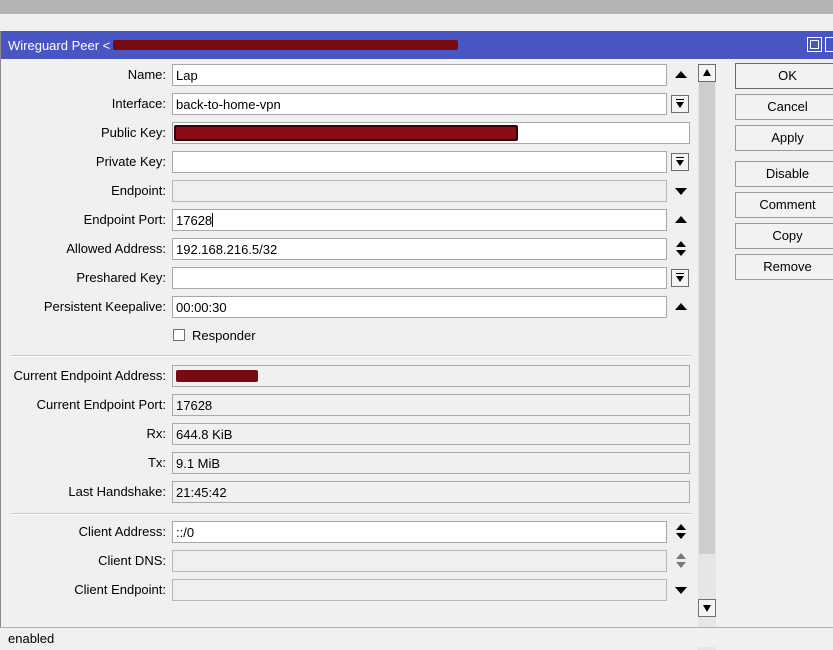 The image size is (833, 650). What do you see at coordinates (784, 138) in the screenshot?
I see `apply-button: Apply` at bounding box center [784, 138].